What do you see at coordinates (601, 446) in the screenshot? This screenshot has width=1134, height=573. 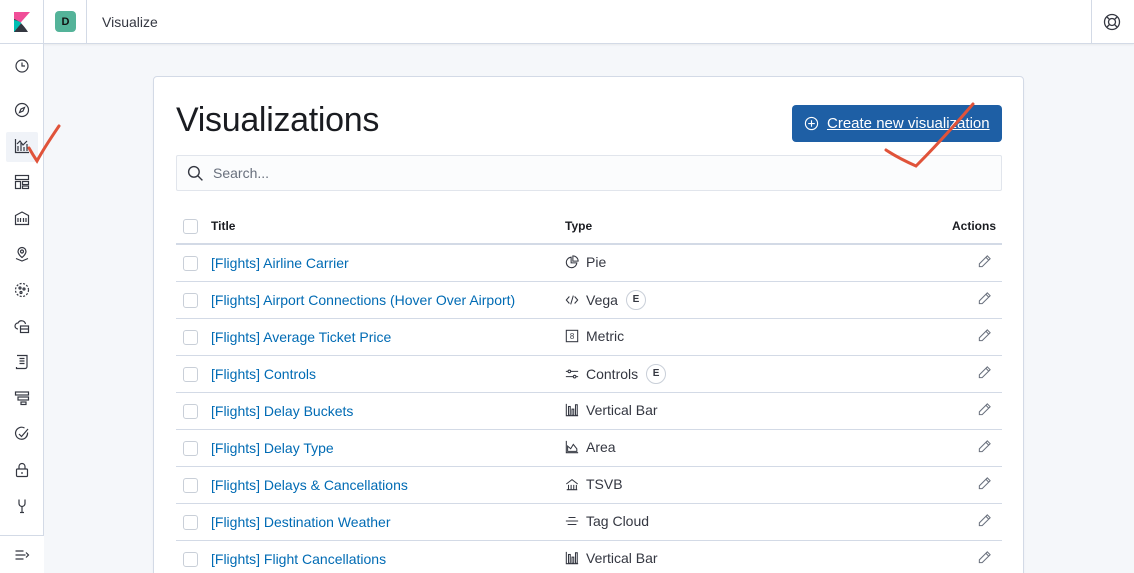 I see `visualization-type-label: Area` at bounding box center [601, 446].